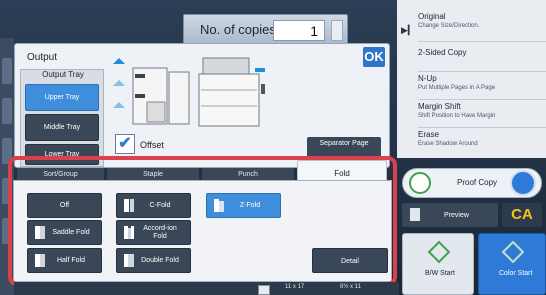 The image size is (546, 295). I want to click on paper-size-2: 8½ x 11, so click(350, 287).